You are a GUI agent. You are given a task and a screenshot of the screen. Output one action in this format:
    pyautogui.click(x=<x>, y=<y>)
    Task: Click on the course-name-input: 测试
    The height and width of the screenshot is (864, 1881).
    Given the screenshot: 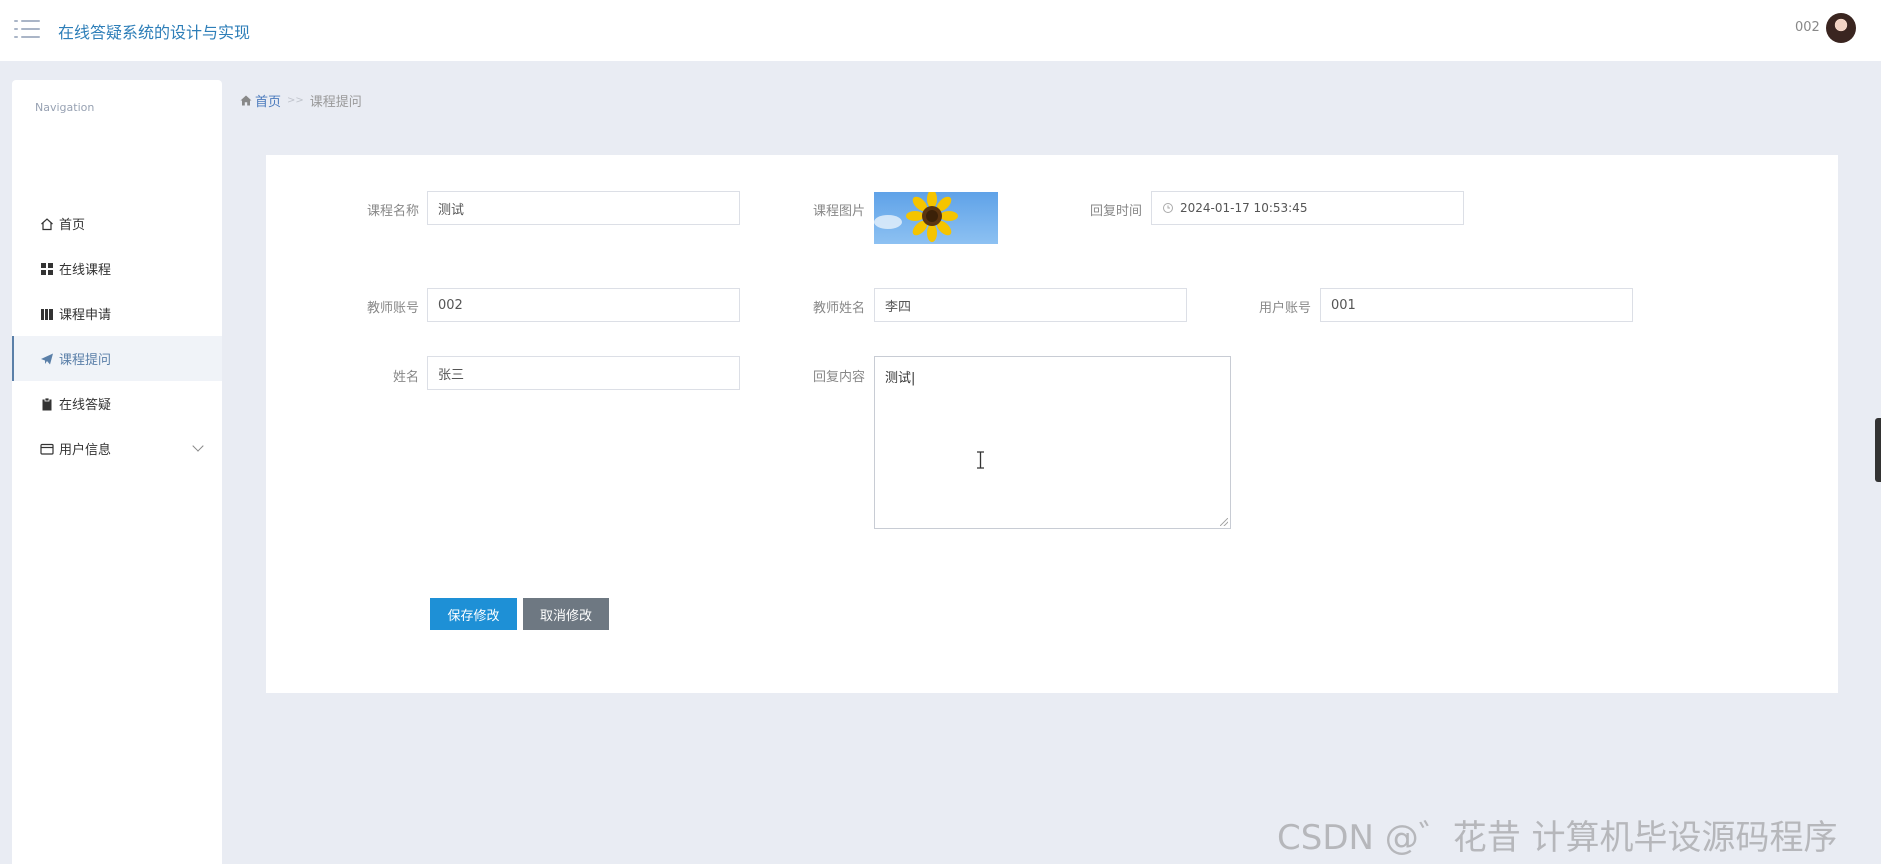 What is the action you would take?
    pyautogui.click(x=583, y=208)
    